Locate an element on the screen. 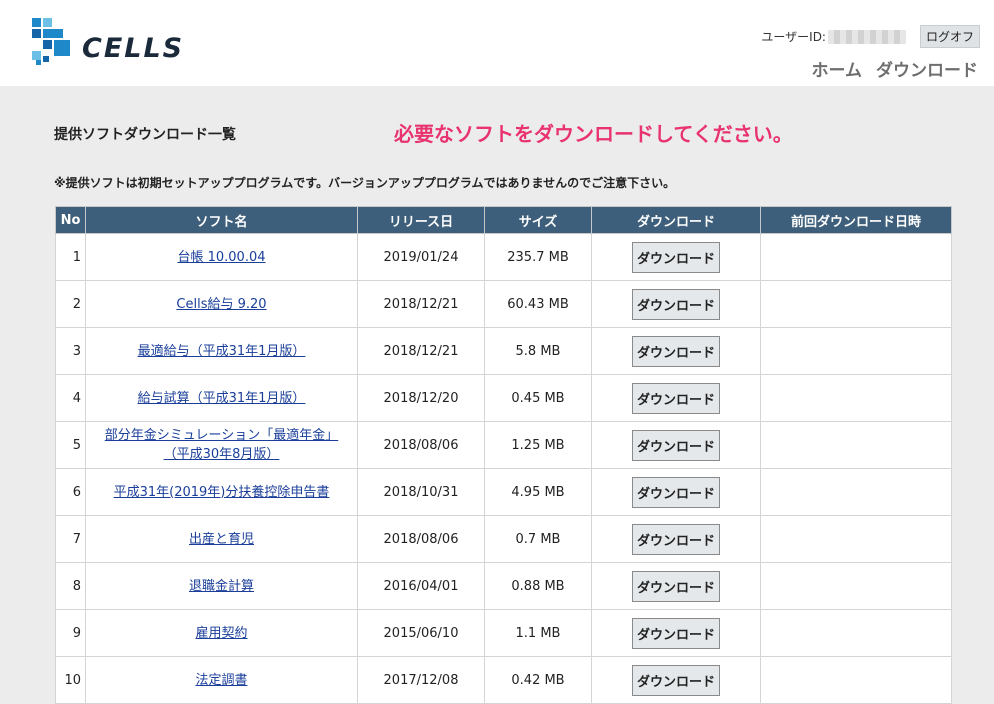 The image size is (994, 704). userid-label: ユーザーID: is located at coordinates (793, 37).